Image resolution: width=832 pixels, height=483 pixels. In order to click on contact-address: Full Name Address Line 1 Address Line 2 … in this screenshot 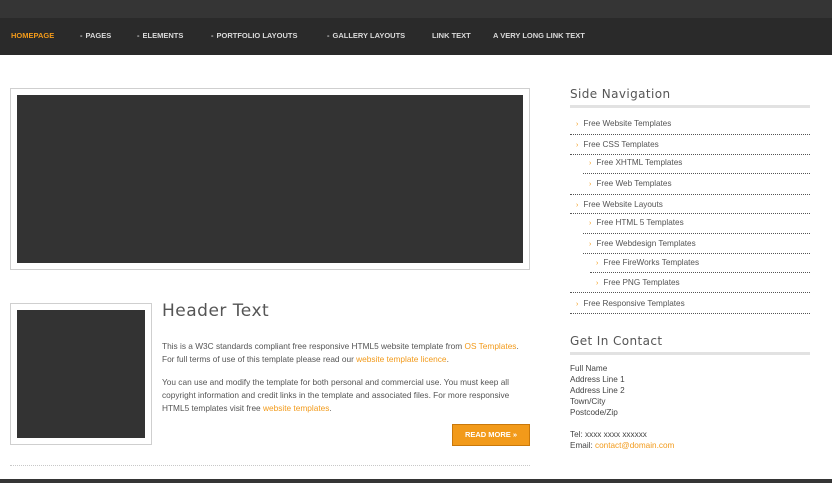, I will do `click(622, 407)`.